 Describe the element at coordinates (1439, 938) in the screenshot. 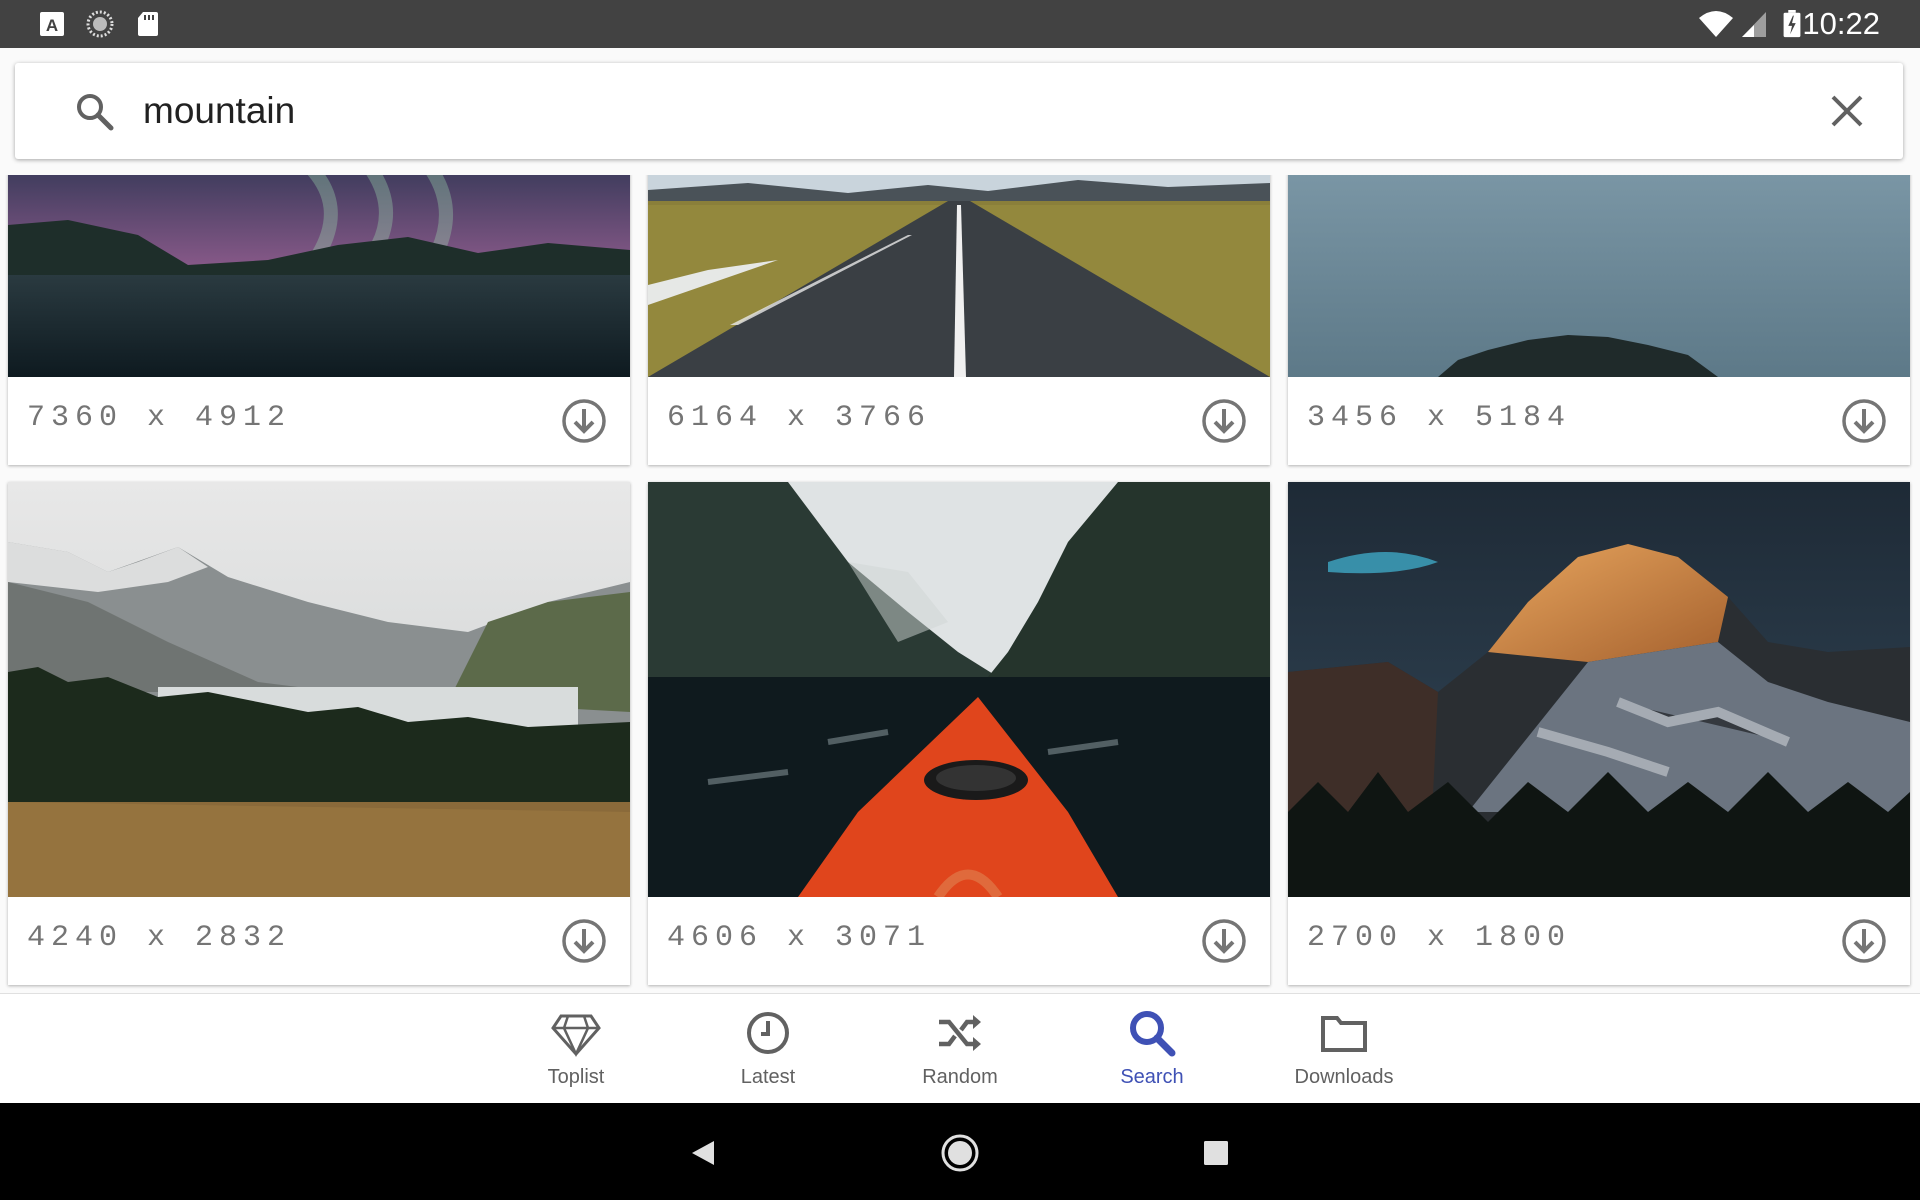

I see `resolution-label: 2700 x 1800` at that location.